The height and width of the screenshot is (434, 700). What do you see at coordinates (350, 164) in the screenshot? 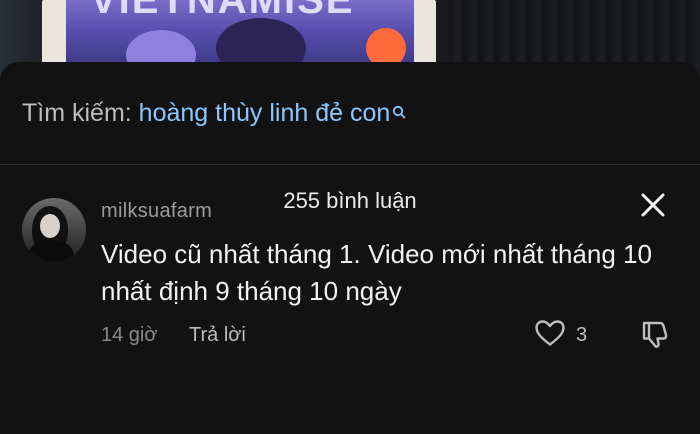
I see `divider` at bounding box center [350, 164].